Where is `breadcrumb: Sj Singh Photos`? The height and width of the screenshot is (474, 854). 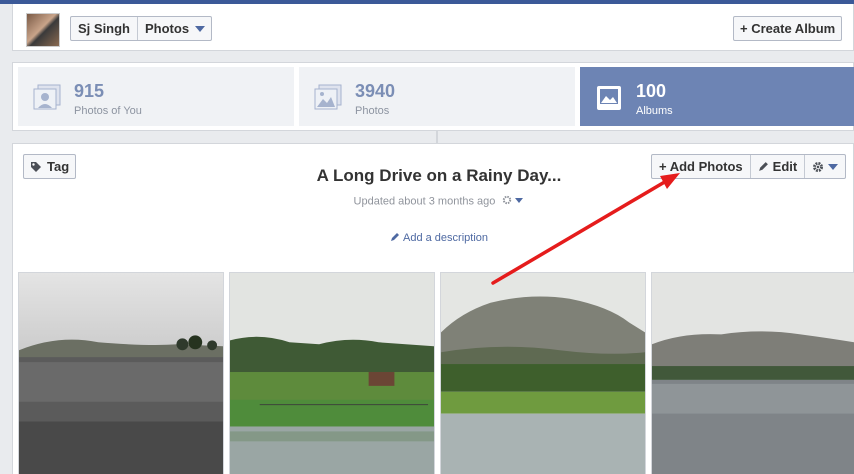 breadcrumb: Sj Singh Photos is located at coordinates (141, 28).